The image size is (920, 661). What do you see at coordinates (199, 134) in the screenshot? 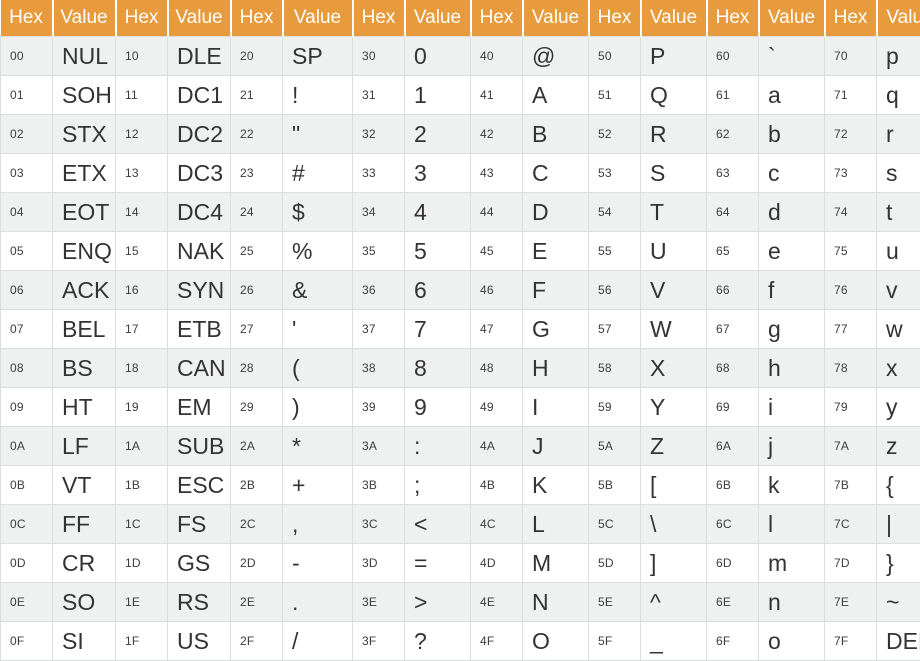
I see `ascii-value: DC2` at bounding box center [199, 134].